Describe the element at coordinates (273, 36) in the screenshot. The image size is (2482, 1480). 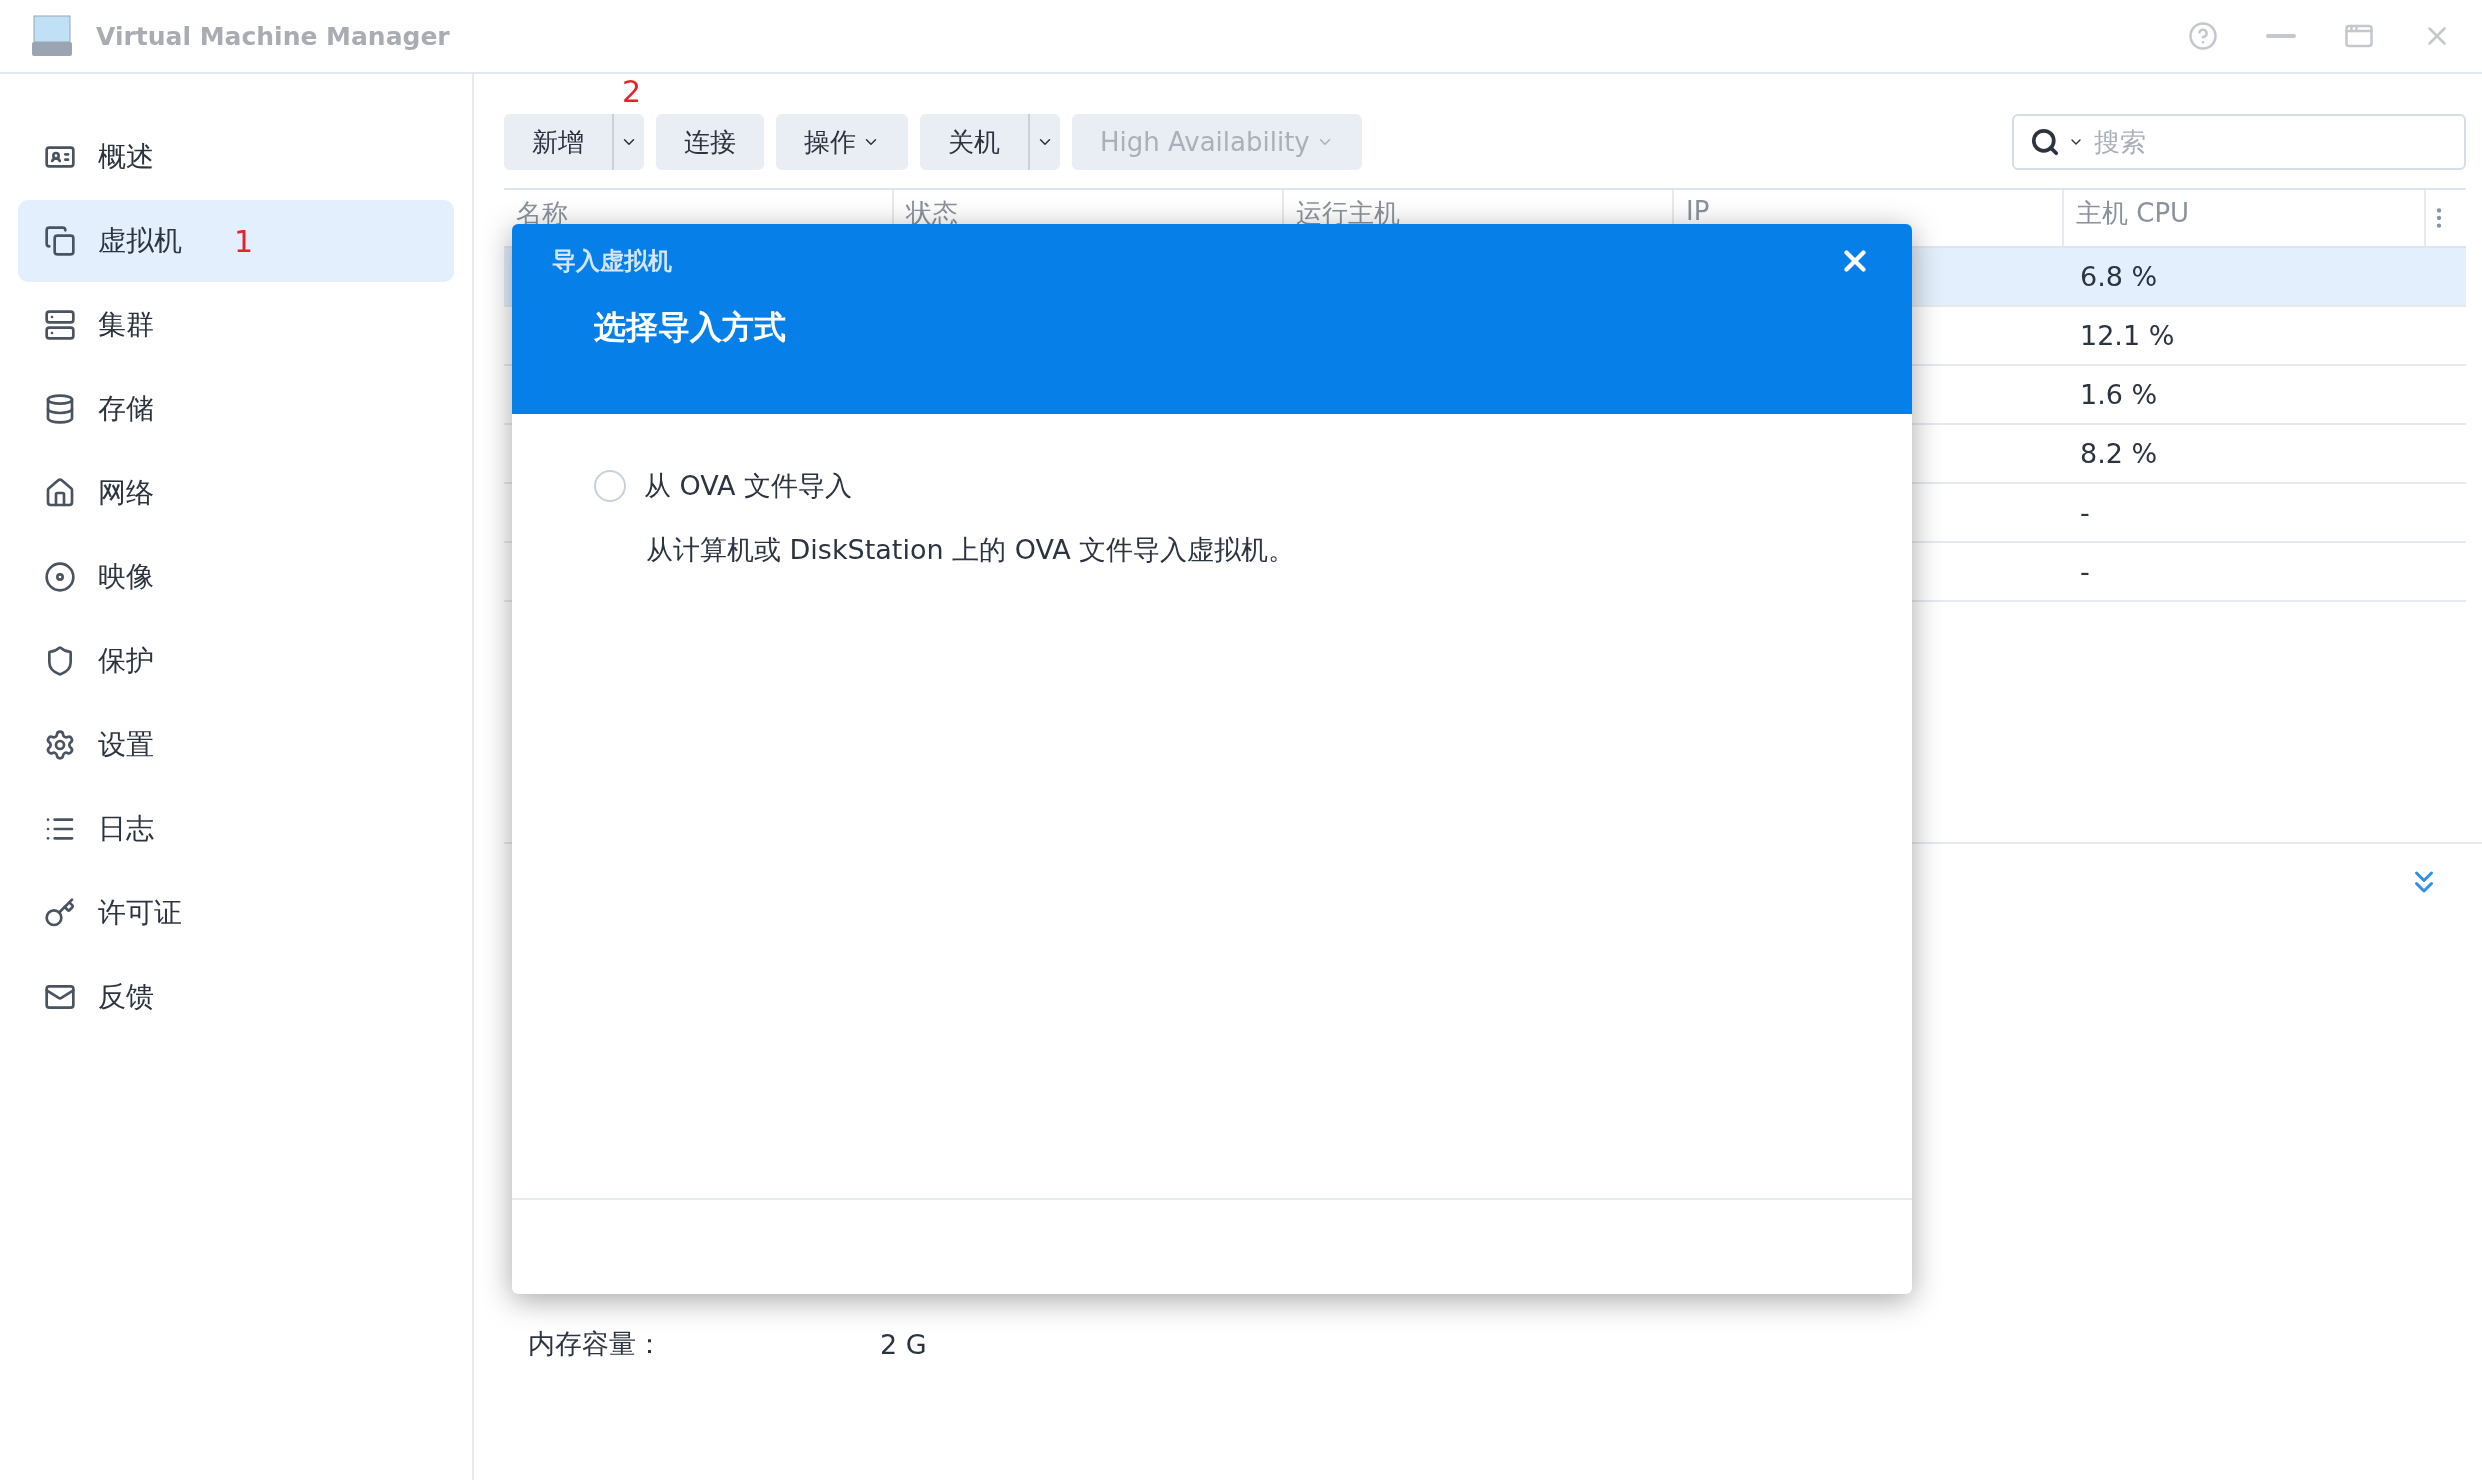
I see `window-title: Virtual Machine Manager` at that location.